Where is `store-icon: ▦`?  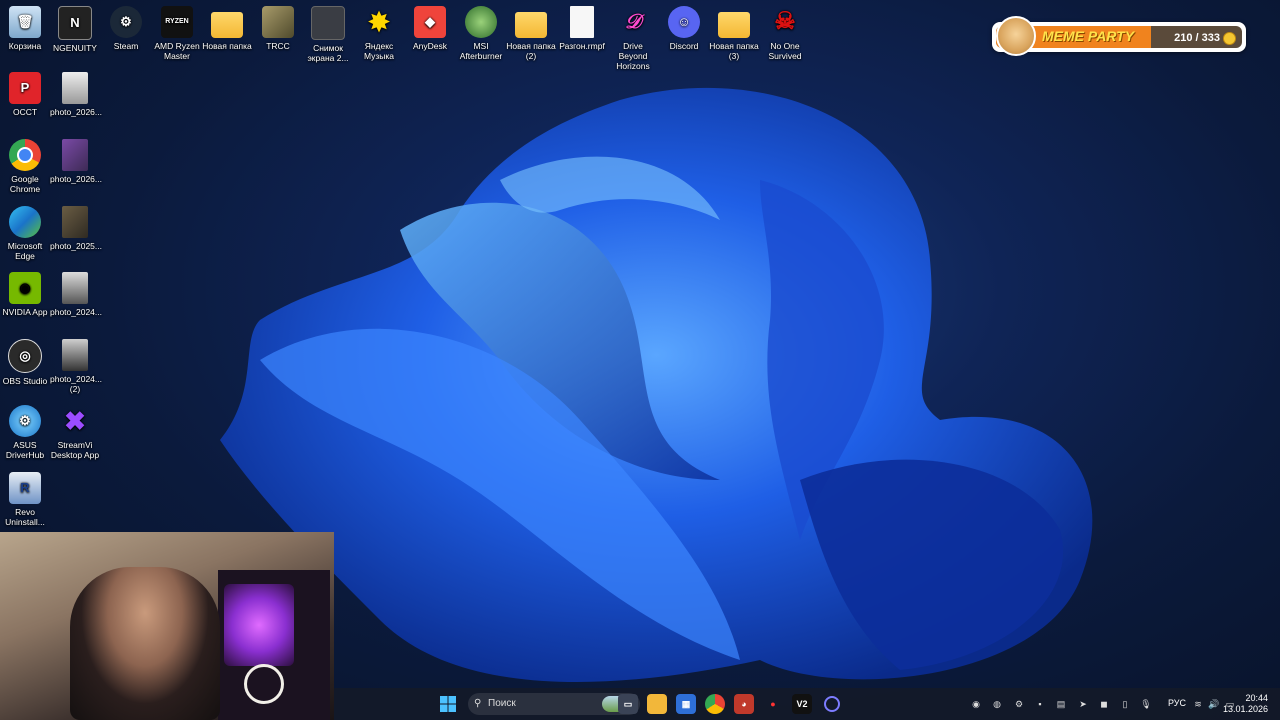
store-icon: ▦ is located at coordinates (686, 703).